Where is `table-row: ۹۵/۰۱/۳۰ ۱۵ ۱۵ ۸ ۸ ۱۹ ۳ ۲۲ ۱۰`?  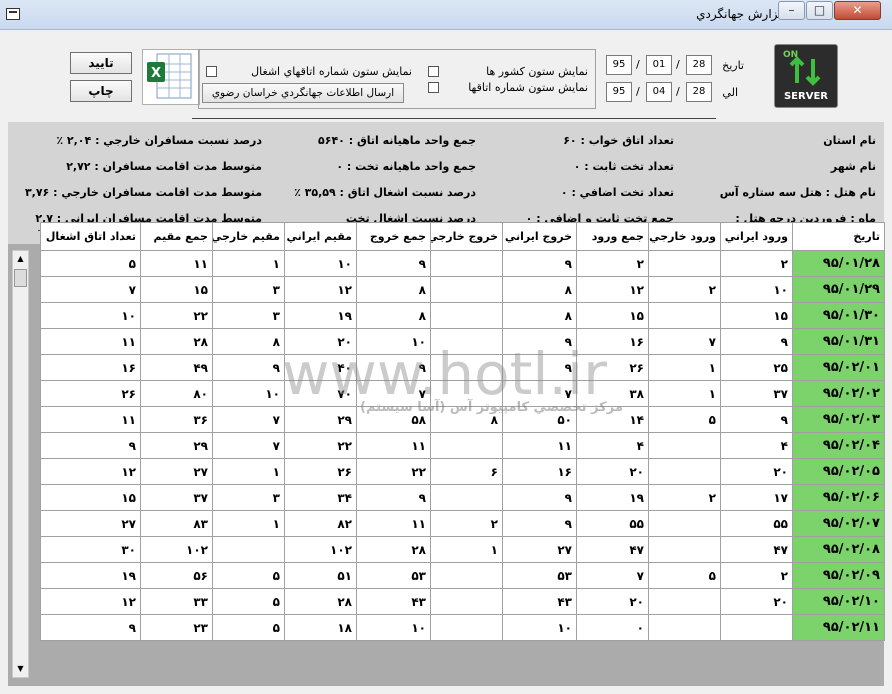
table-row: ۹۵/۰۱/۳۰ ۱۵ ۱۵ ۸ ۸ ۱۹ ۳ ۲۲ ۱۰ is located at coordinates (462, 315).